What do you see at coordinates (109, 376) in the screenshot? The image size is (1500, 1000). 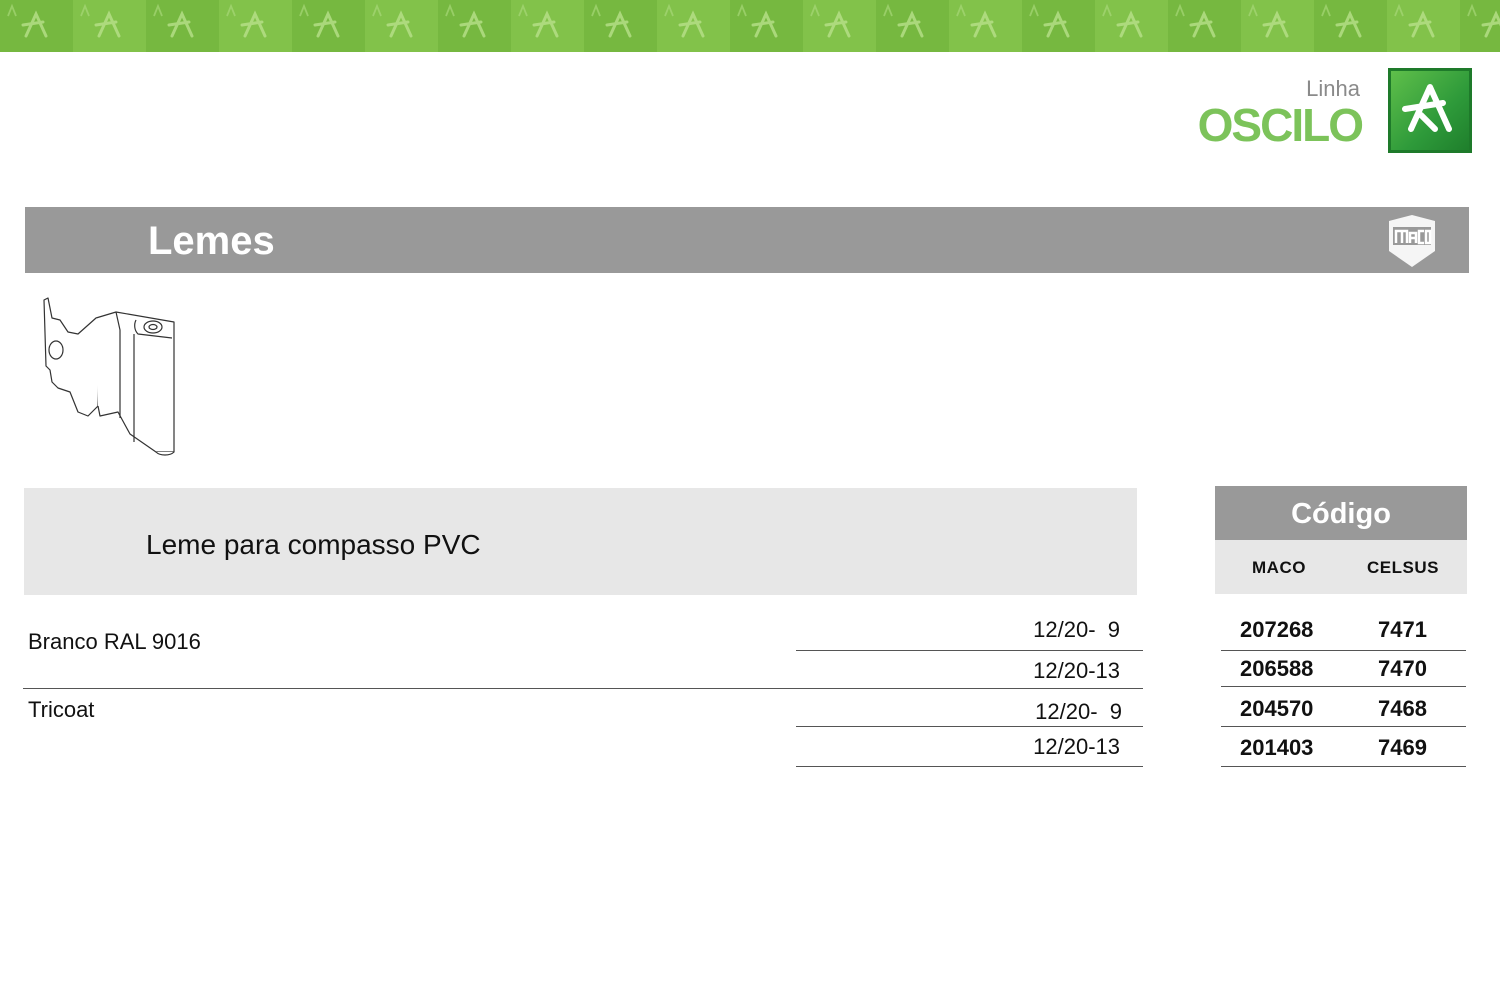 I see `hinge-drawing-icon` at bounding box center [109, 376].